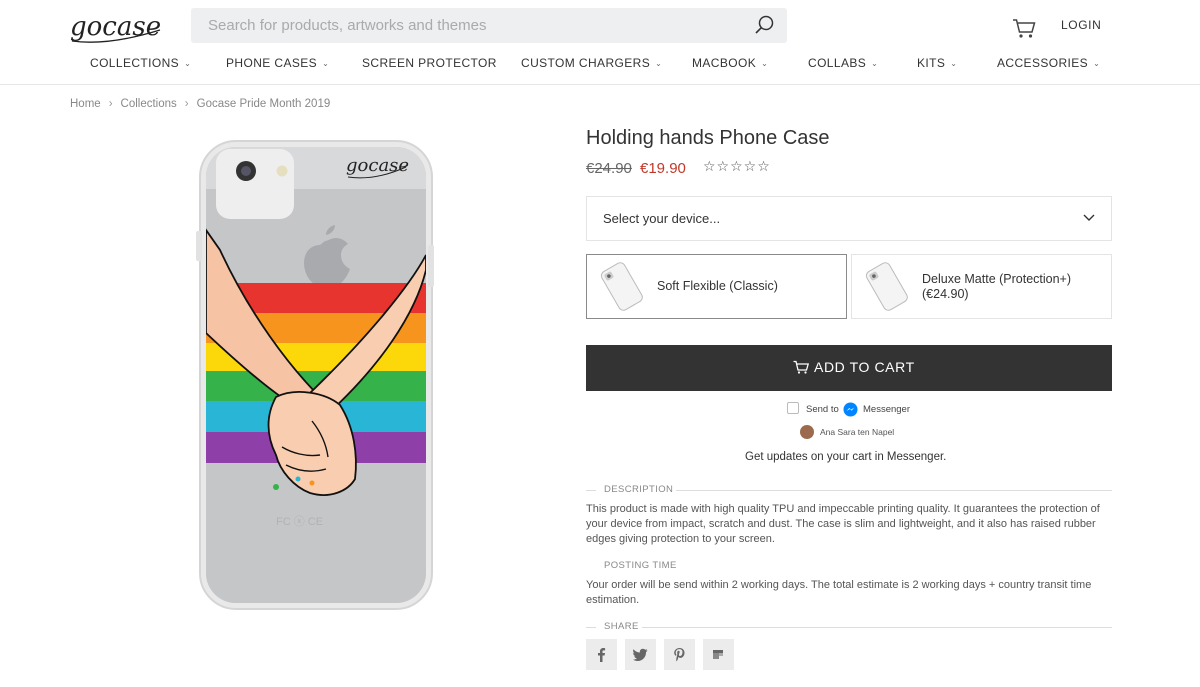 This screenshot has width=1200, height=687. What do you see at coordinates (586, 63) in the screenshot?
I see `nav-label: CUSTOM CHARGERS` at bounding box center [586, 63].